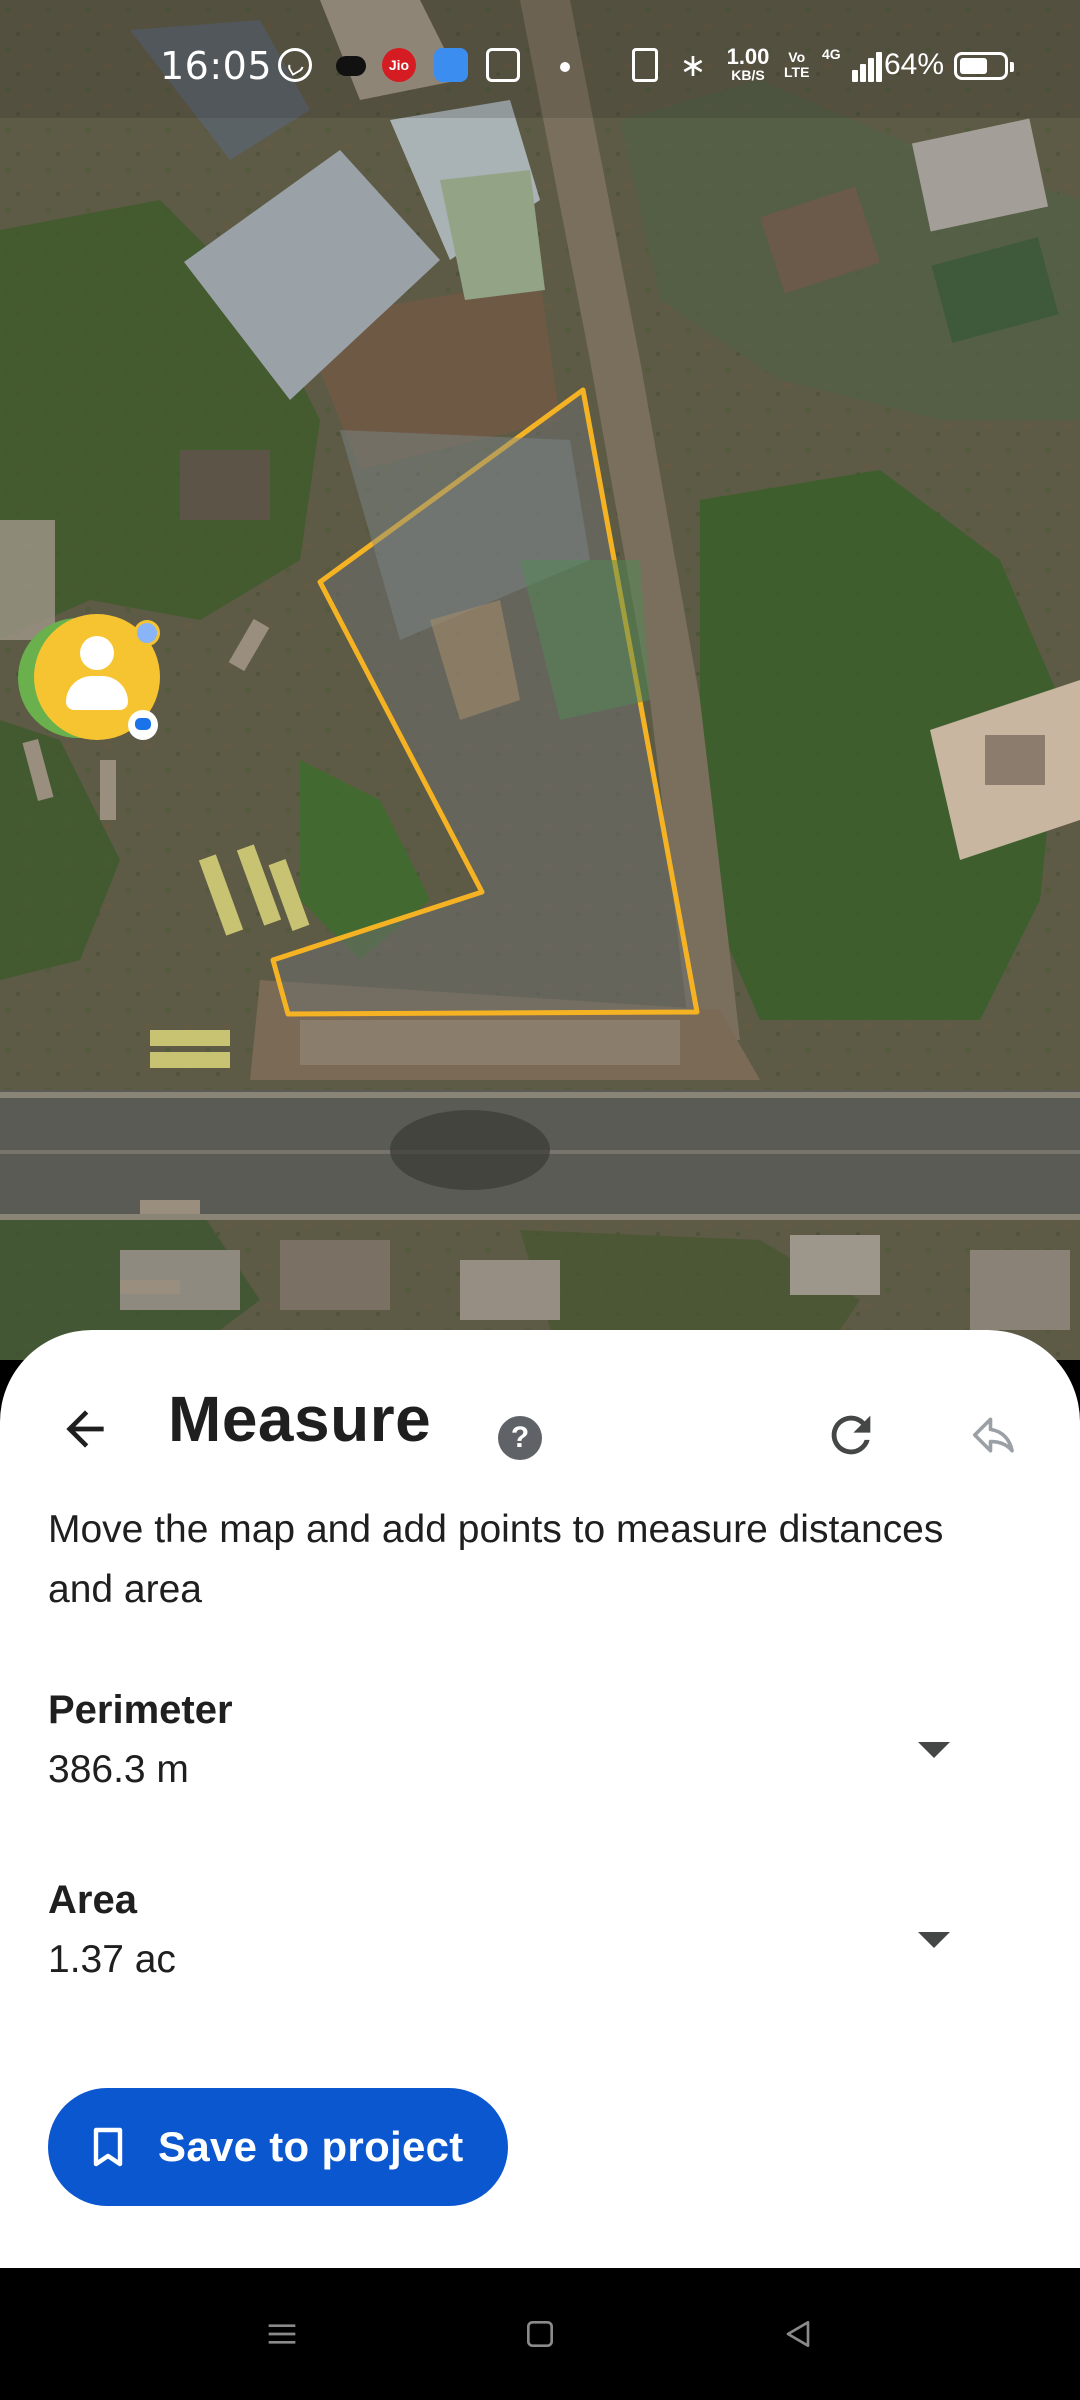 Image resolution: width=1080 pixels, height=2400 pixels. I want to click on back-triangle-icon, so click(798, 2334).